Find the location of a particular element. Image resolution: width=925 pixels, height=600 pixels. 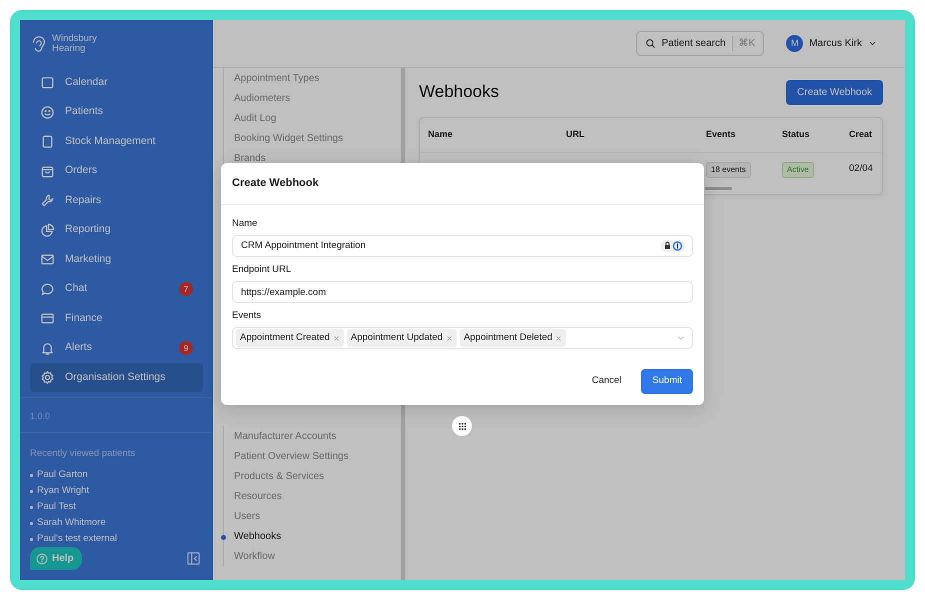

settings-nav-item: Manufacturer Accounts is located at coordinates (312, 436).